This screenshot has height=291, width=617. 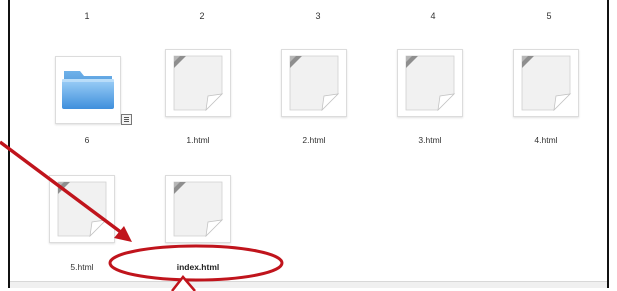 What do you see at coordinates (126, 119) in the screenshot?
I see `list-view-badge-icon` at bounding box center [126, 119].